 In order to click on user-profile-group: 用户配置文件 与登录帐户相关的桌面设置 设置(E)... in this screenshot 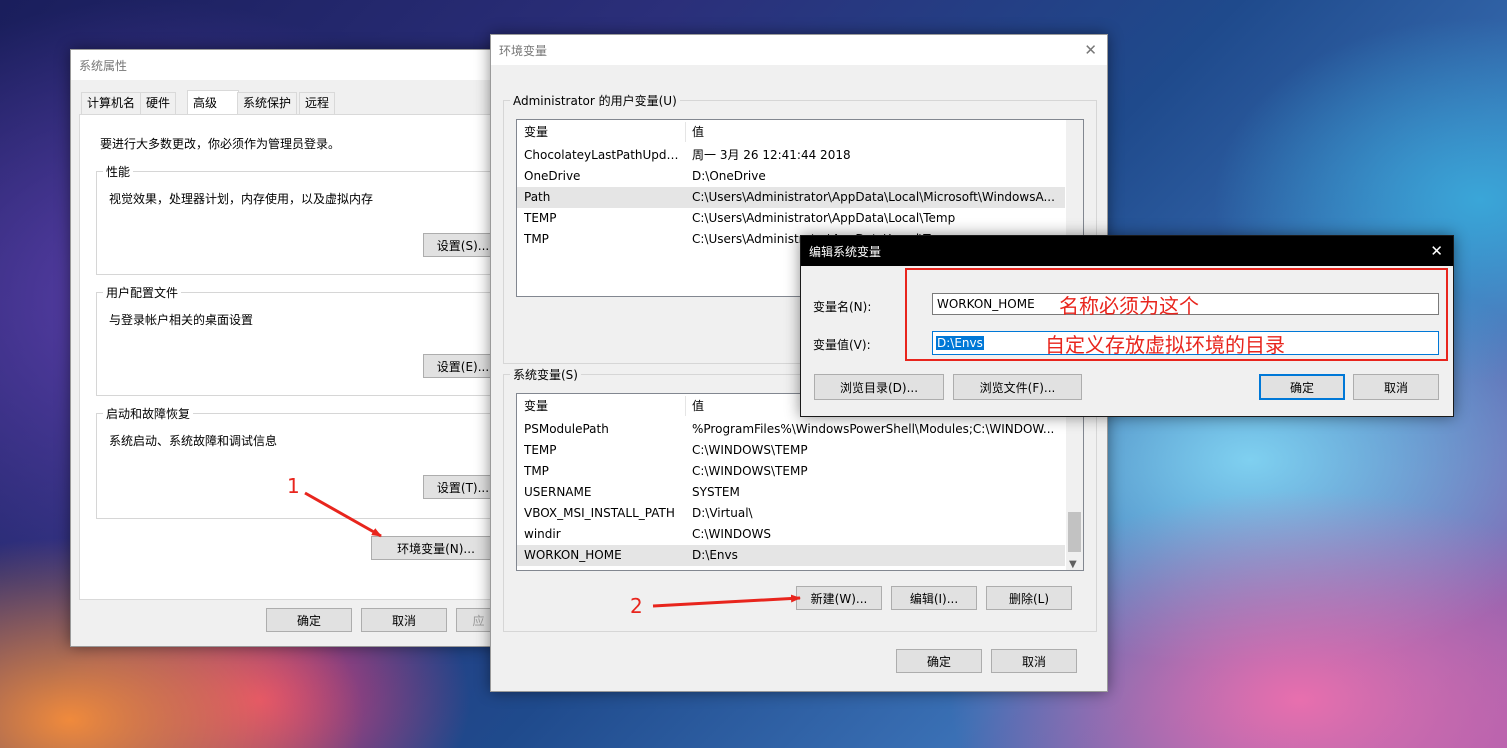, I will do `click(299, 340)`.